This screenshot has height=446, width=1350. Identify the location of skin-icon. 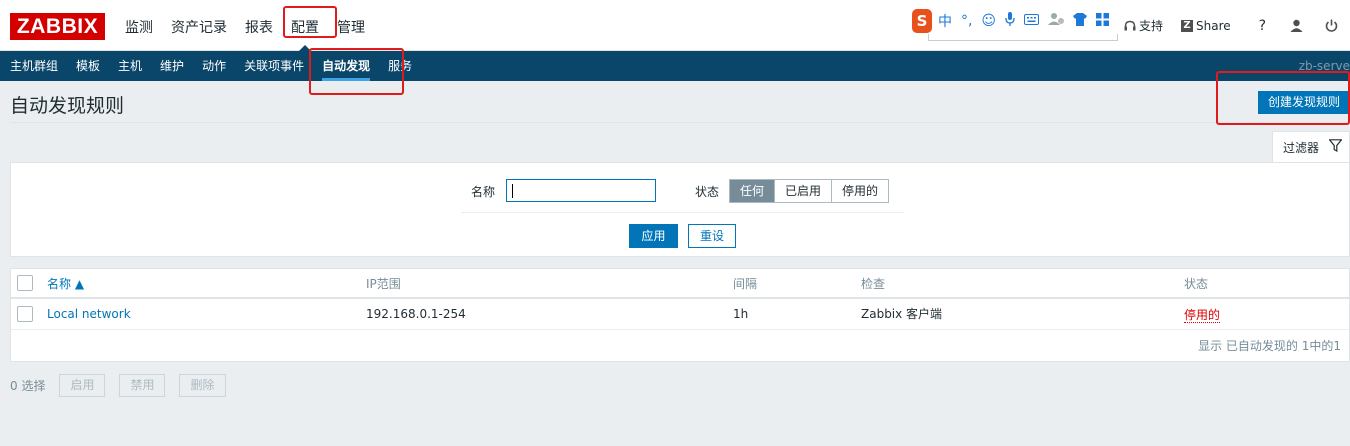
(1080, 21).